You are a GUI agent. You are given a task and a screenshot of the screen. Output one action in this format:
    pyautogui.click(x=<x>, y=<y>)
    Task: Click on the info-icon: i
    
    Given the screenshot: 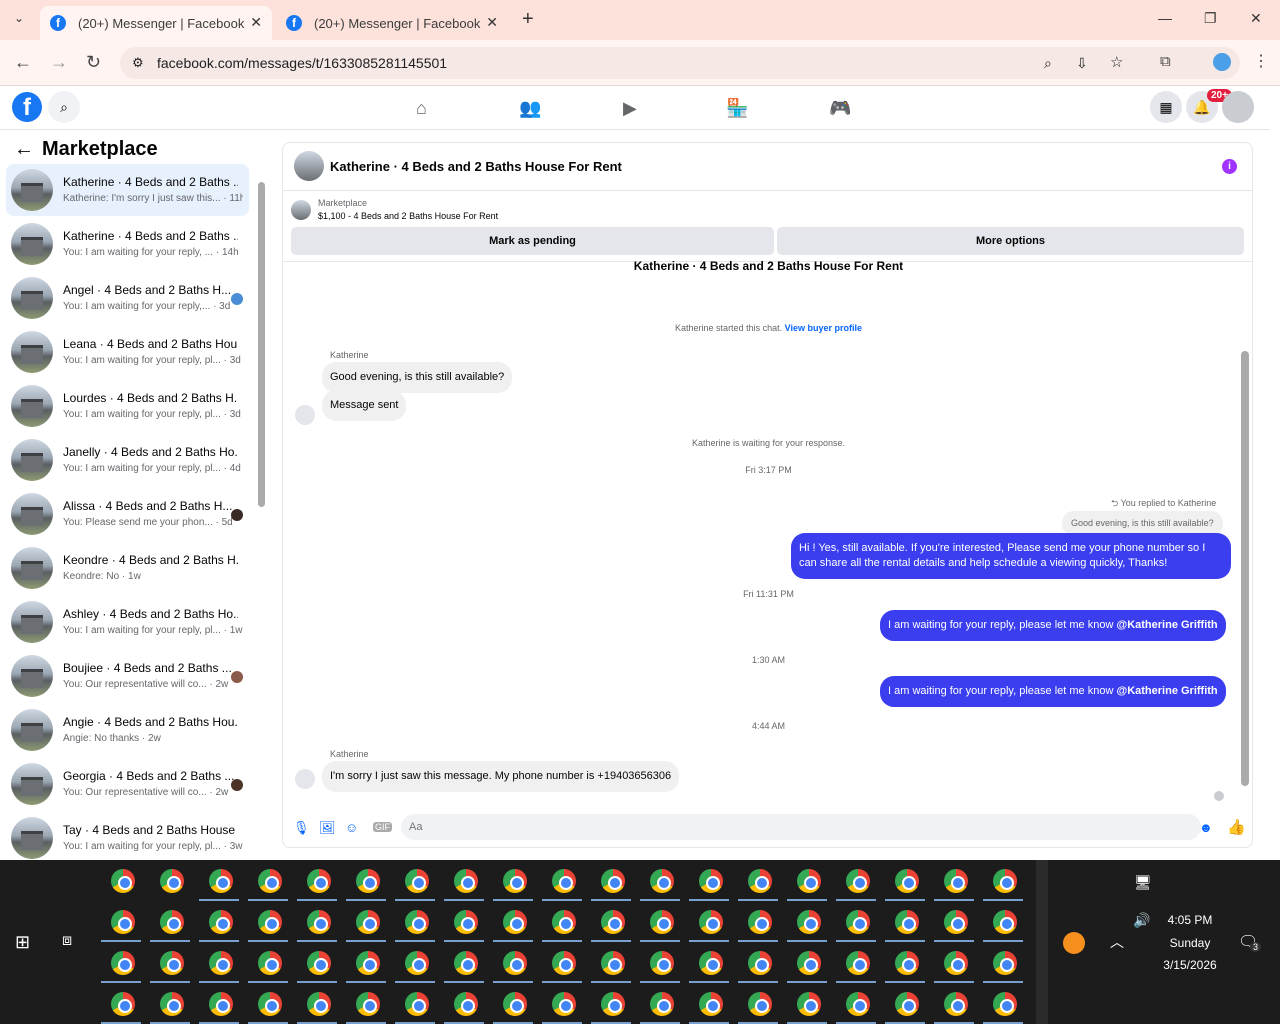 What is the action you would take?
    pyautogui.click(x=1229, y=166)
    